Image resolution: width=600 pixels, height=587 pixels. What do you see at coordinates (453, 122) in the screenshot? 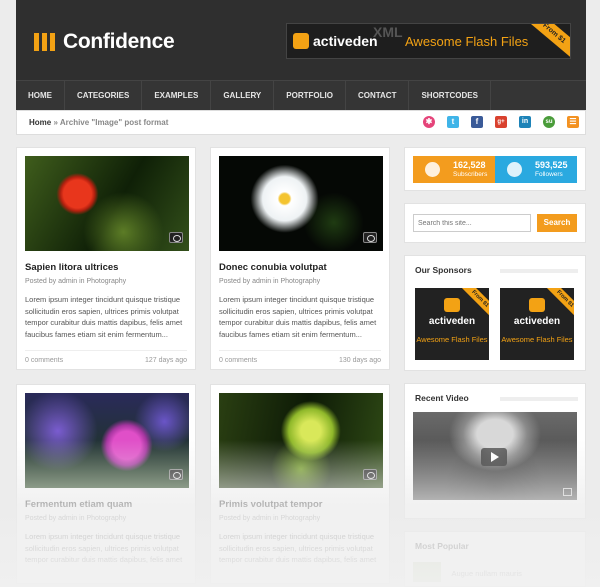
I see `twitter-icon: t` at bounding box center [453, 122].